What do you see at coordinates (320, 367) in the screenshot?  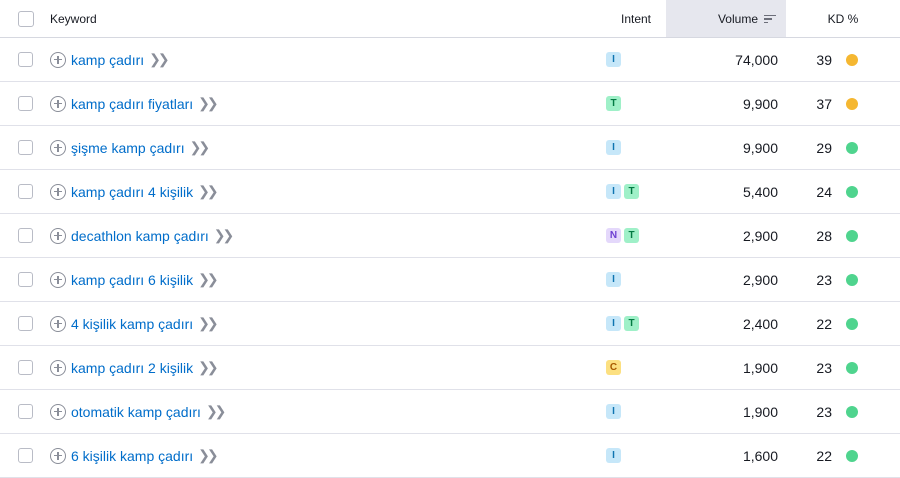 I see `keyword-cell: kamp çadırı 2 kişilik ❯❯` at bounding box center [320, 367].